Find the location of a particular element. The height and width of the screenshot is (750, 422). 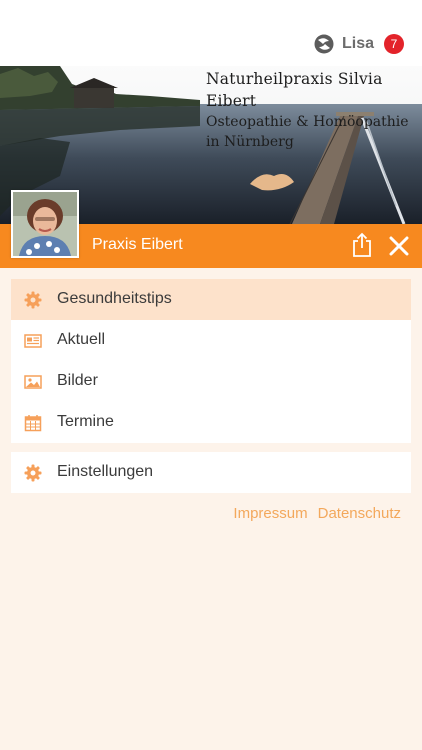

menu-item-bilder: Bilder is located at coordinates (211, 381).